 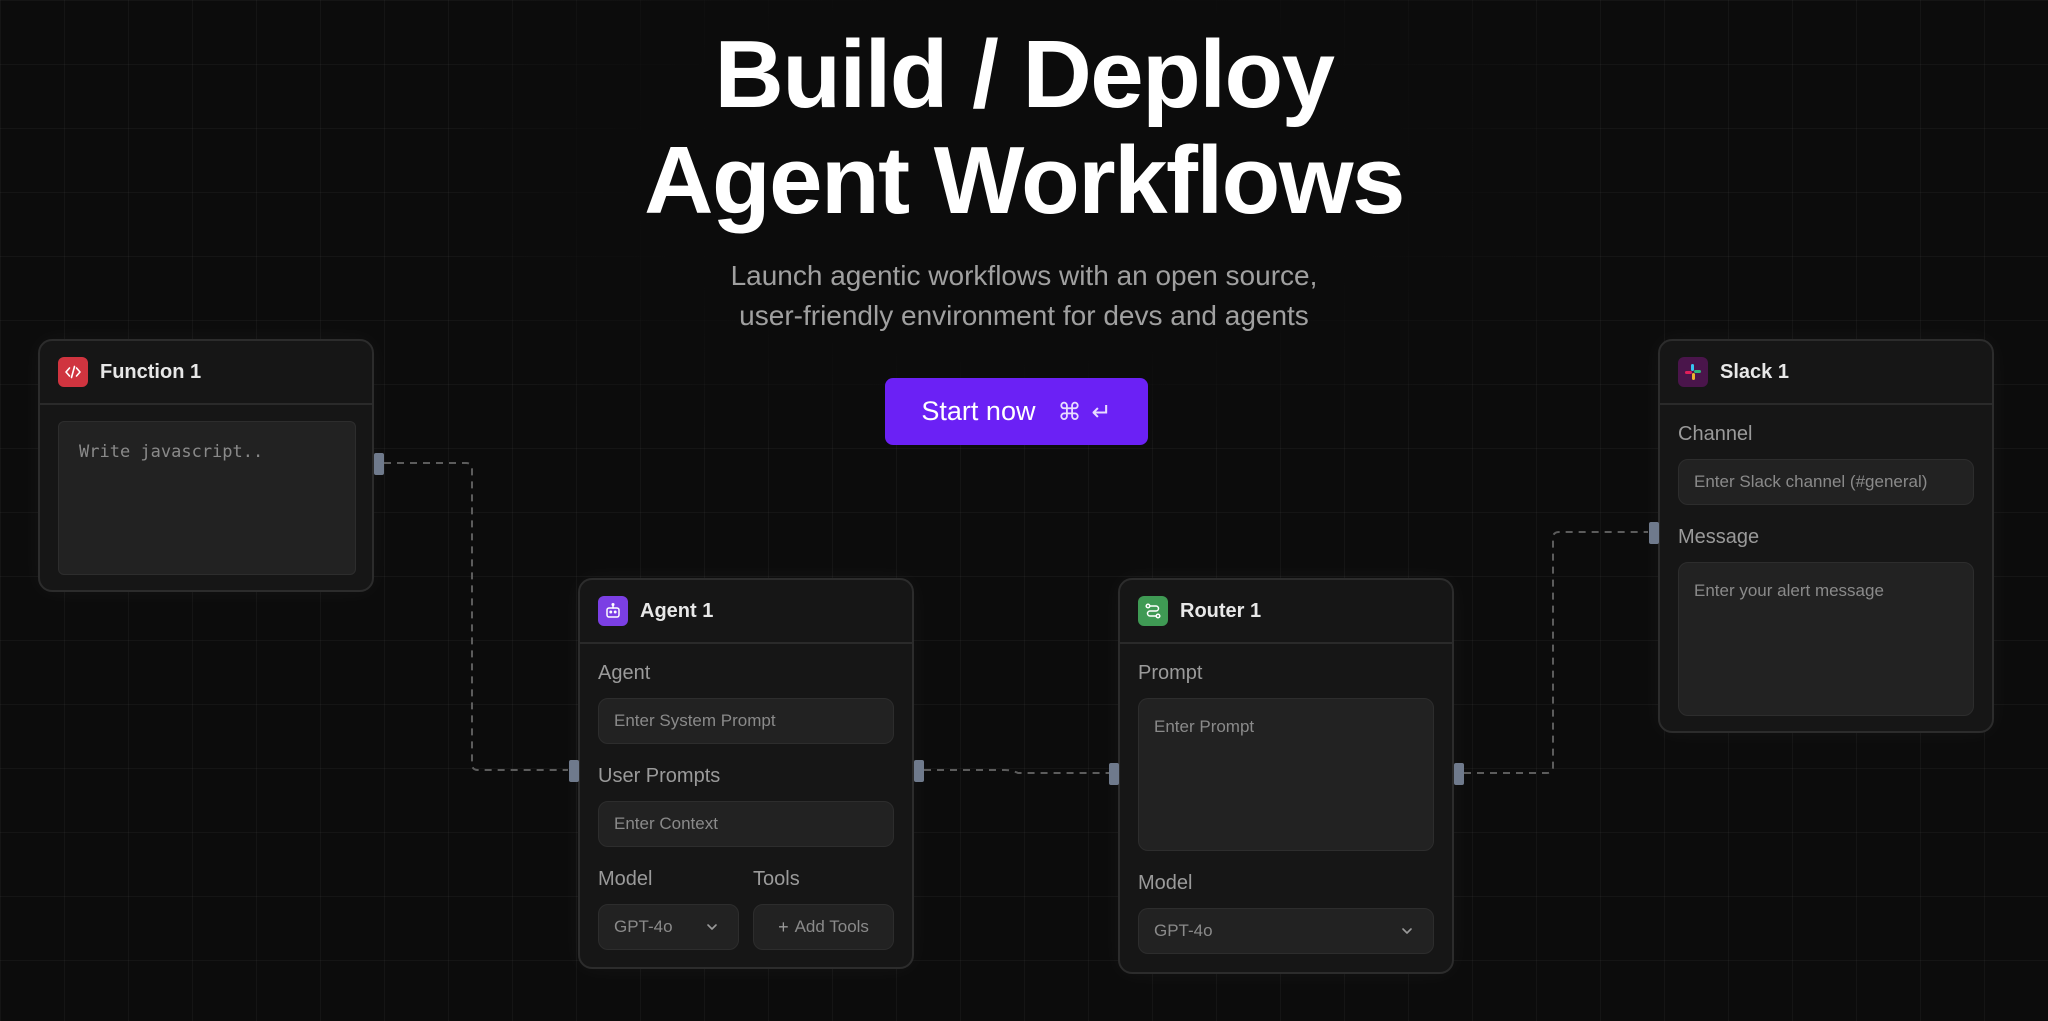 What do you see at coordinates (746, 824) in the screenshot?
I see `context-input: Enter Context` at bounding box center [746, 824].